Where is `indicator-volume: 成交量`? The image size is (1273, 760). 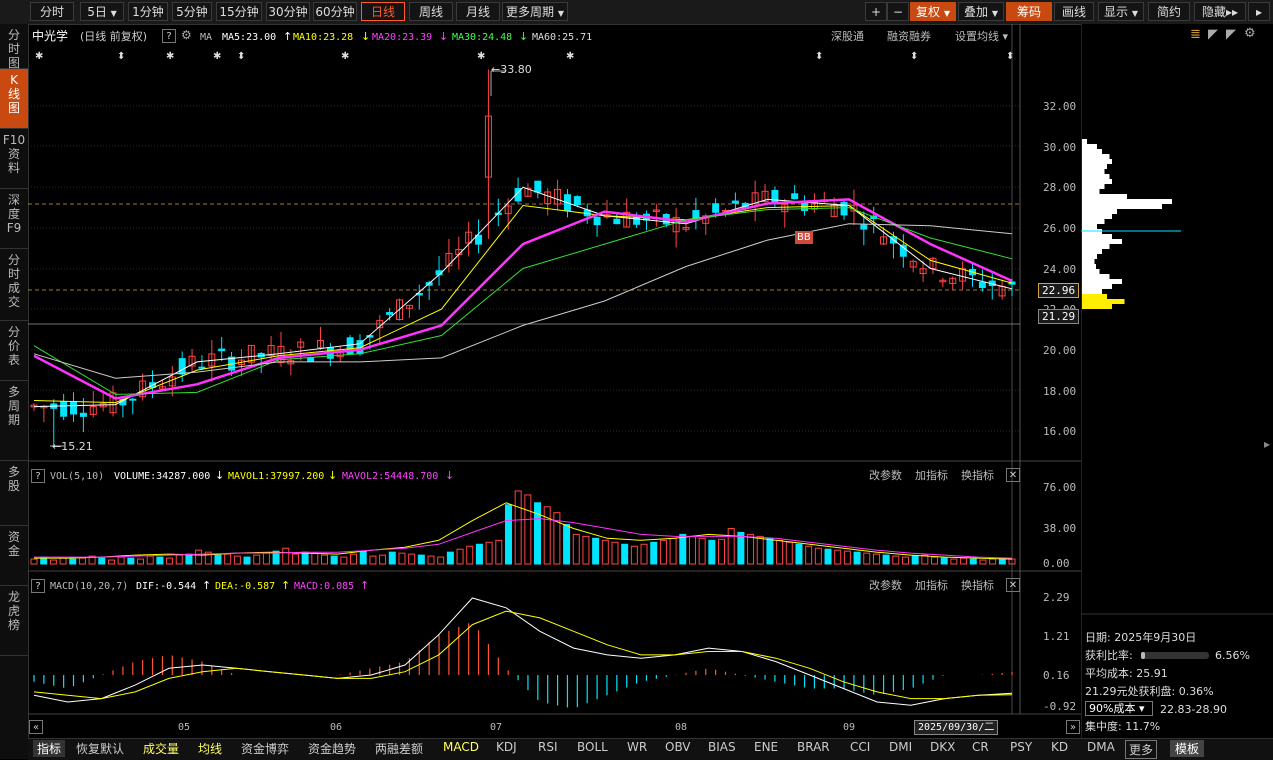 indicator-volume: 成交量 is located at coordinates (161, 748).